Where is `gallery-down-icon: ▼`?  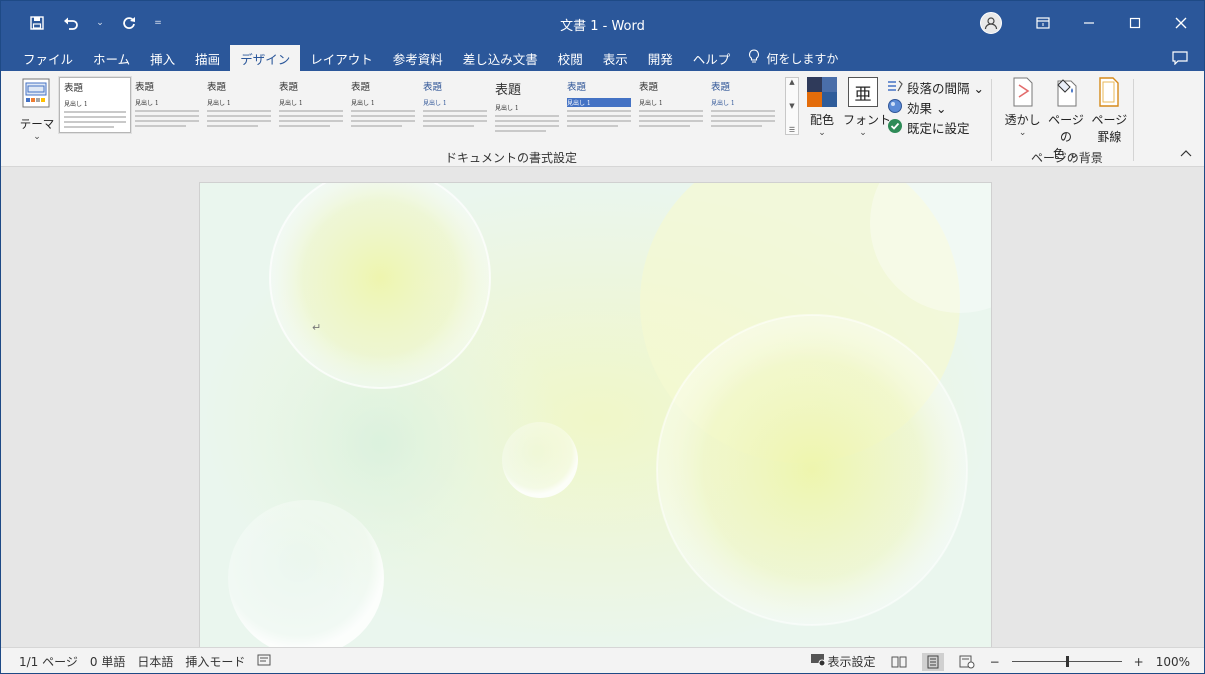 gallery-down-icon: ▼ is located at coordinates (791, 106).